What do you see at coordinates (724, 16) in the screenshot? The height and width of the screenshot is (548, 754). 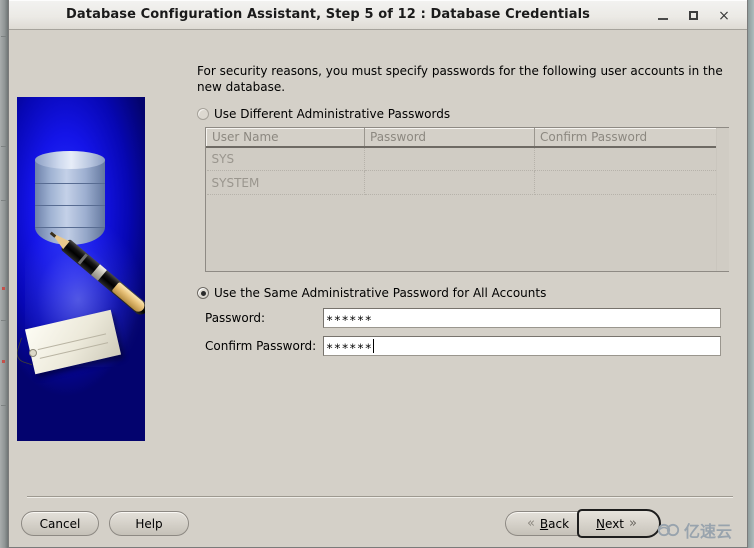 I see `close-icon: ×` at bounding box center [724, 16].